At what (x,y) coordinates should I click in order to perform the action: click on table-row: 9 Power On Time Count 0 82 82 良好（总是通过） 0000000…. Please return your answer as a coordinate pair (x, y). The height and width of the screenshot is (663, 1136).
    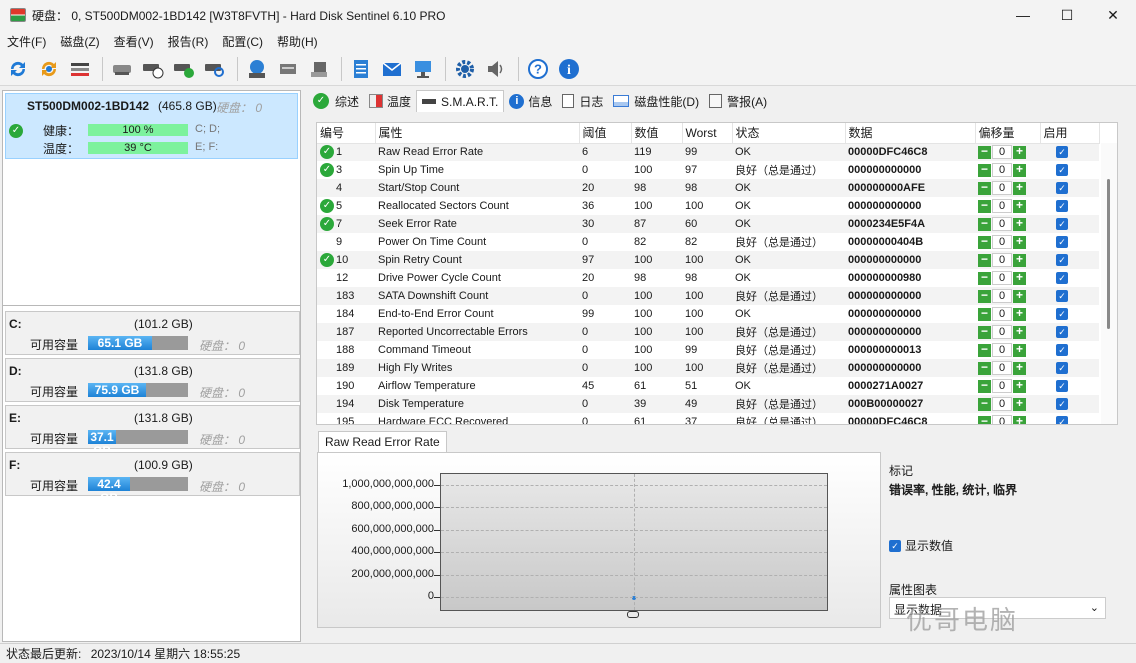
    Looking at the image, I should click on (708, 242).